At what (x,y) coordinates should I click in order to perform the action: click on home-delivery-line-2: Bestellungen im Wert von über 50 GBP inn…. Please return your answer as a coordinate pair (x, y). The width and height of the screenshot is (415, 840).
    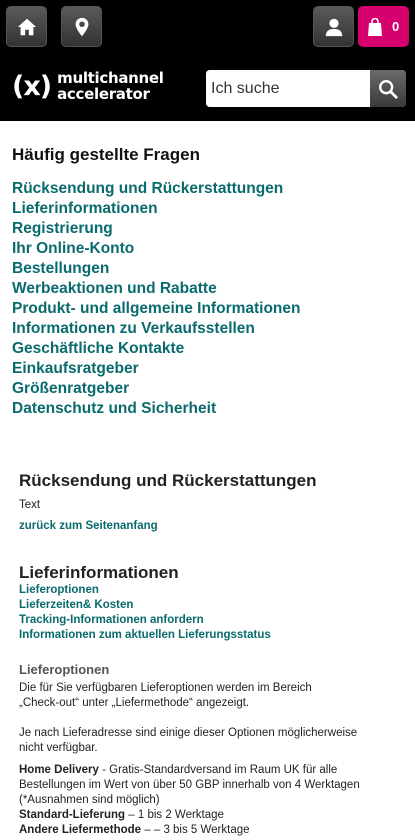
    Looking at the image, I should click on (189, 785).